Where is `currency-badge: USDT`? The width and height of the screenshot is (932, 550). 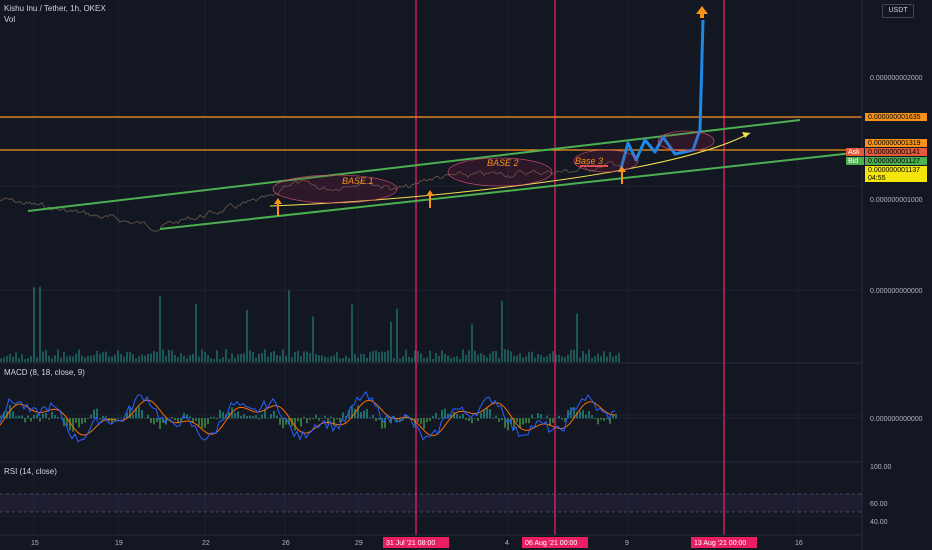 currency-badge: USDT is located at coordinates (898, 11).